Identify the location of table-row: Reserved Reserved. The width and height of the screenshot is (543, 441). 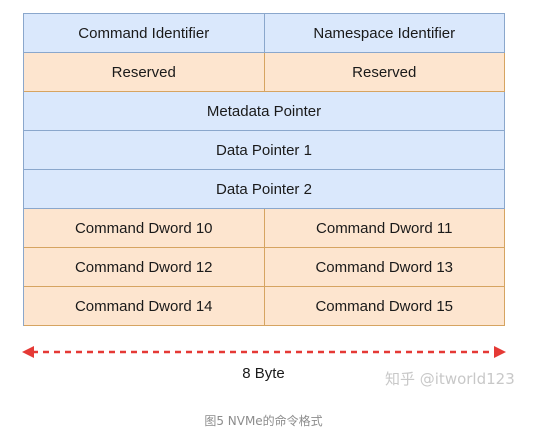
(264, 72).